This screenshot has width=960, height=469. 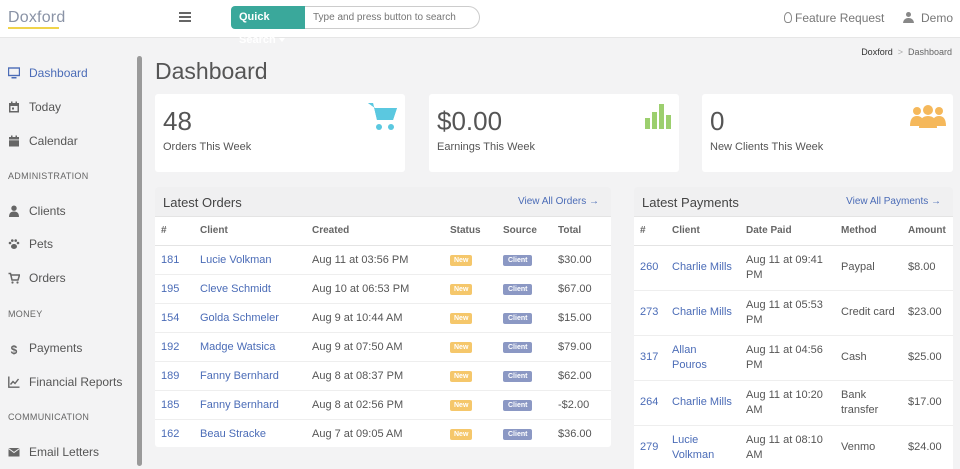 I want to click on client-link: Madge Watsica, so click(x=237, y=347).